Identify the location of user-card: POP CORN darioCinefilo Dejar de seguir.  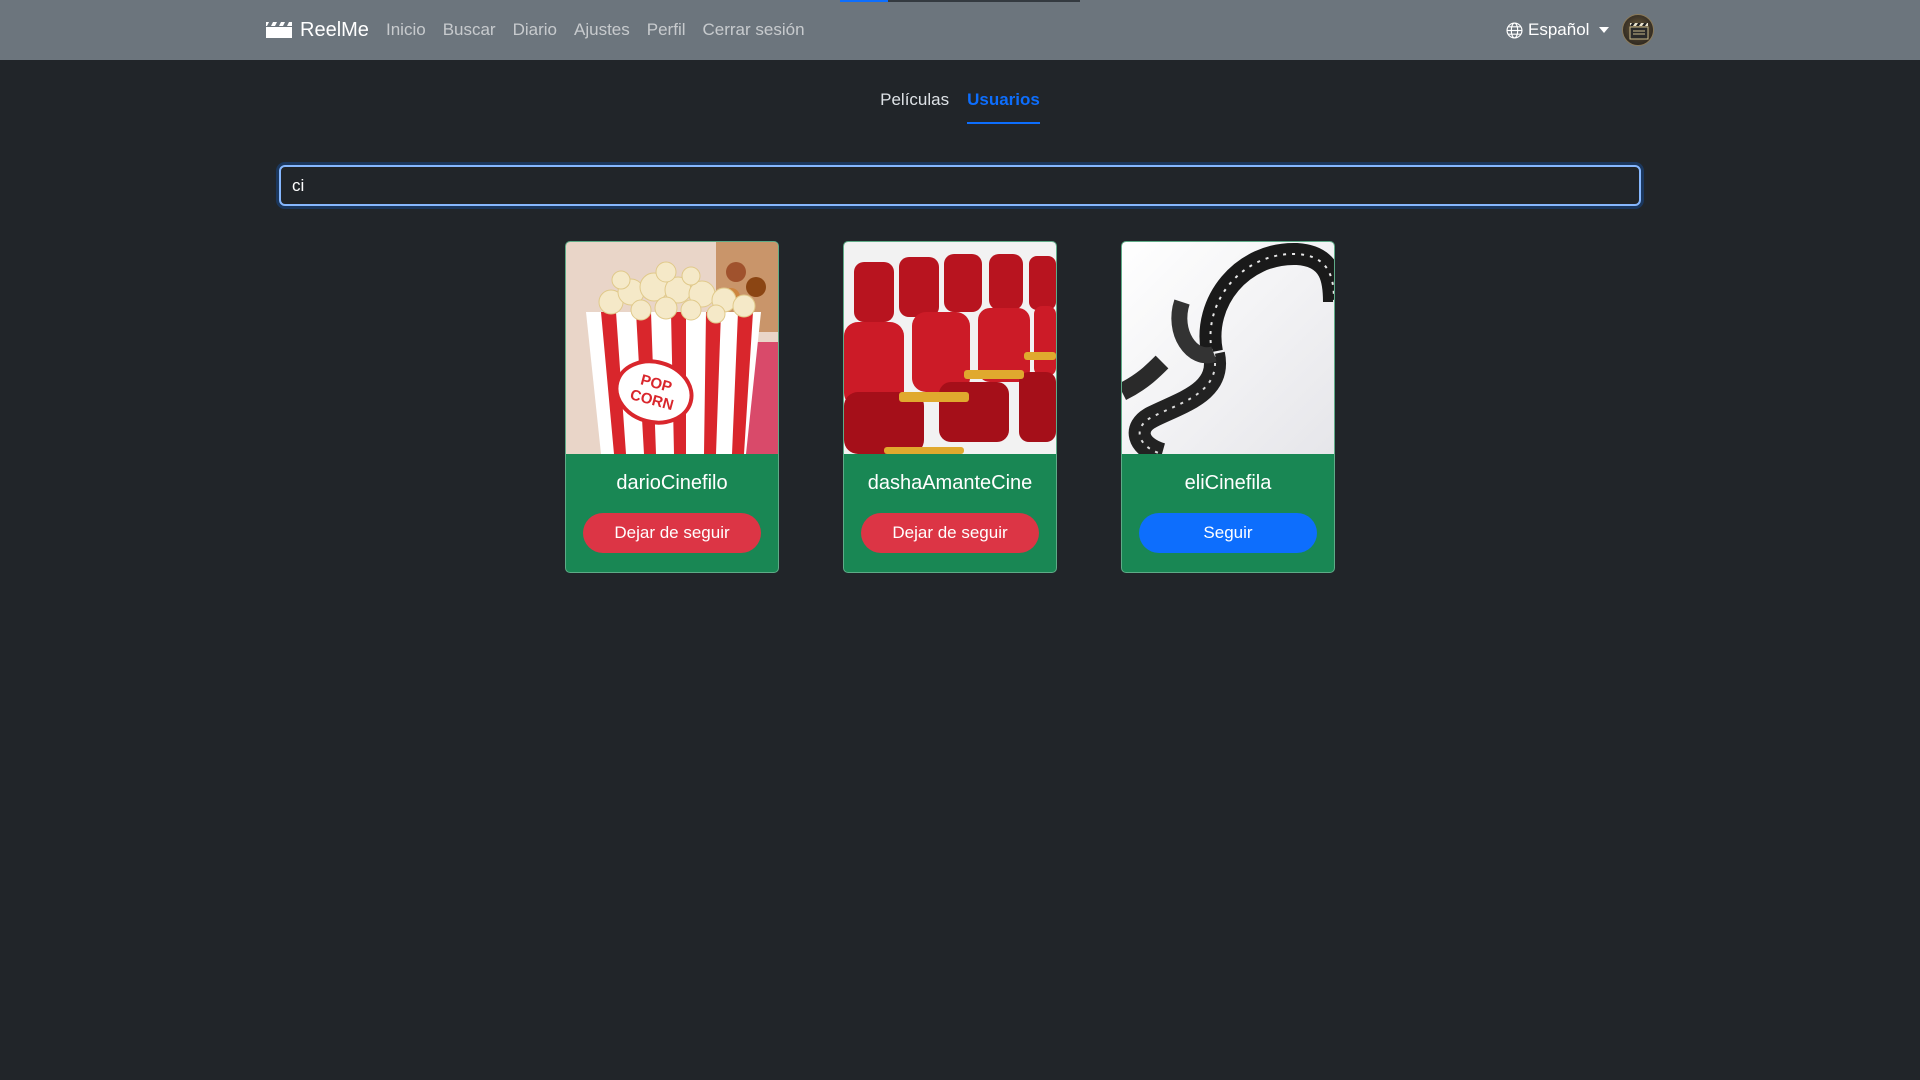
(672, 407).